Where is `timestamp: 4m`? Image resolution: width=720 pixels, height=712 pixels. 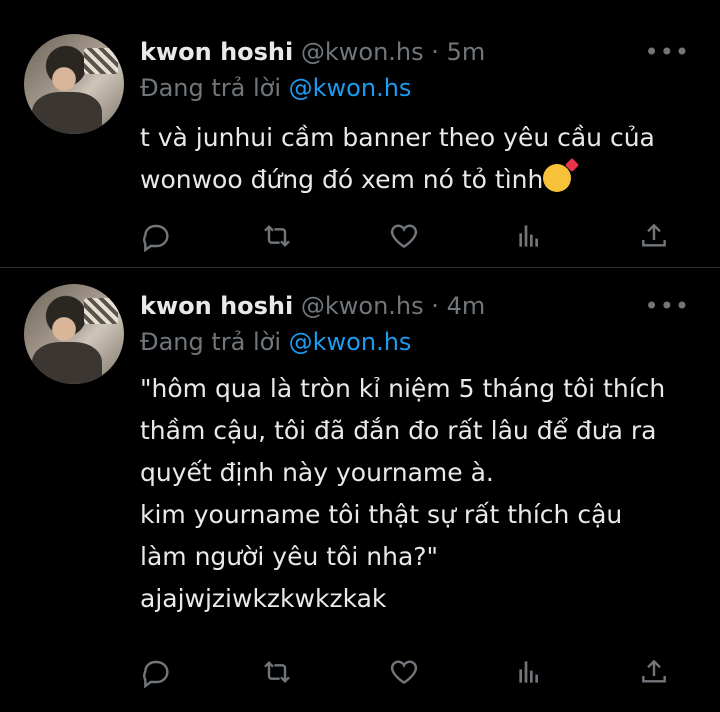 timestamp: 4m is located at coordinates (466, 306).